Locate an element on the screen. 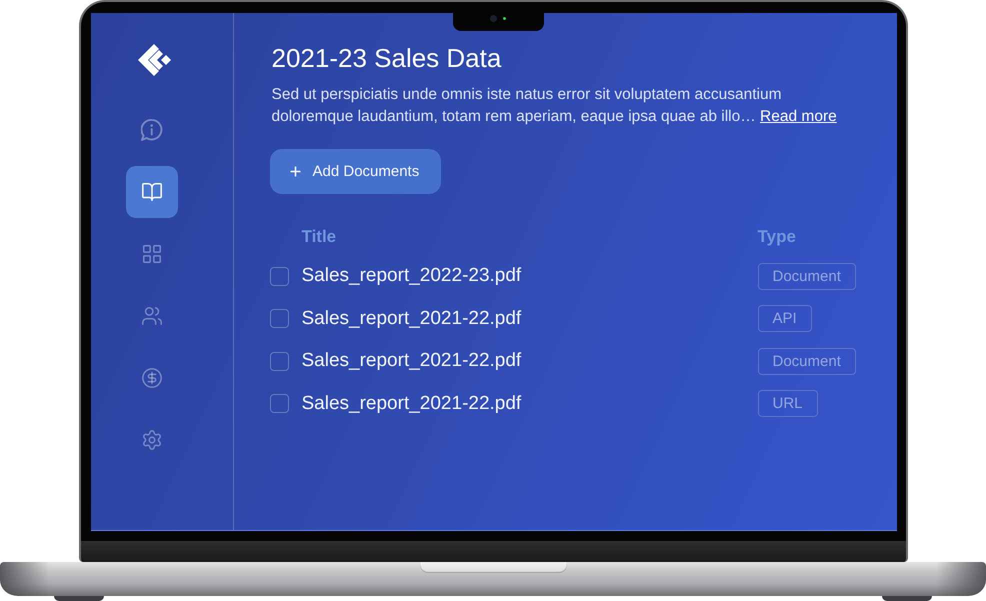 This screenshot has width=986, height=601. nav-button is located at coordinates (152, 192).